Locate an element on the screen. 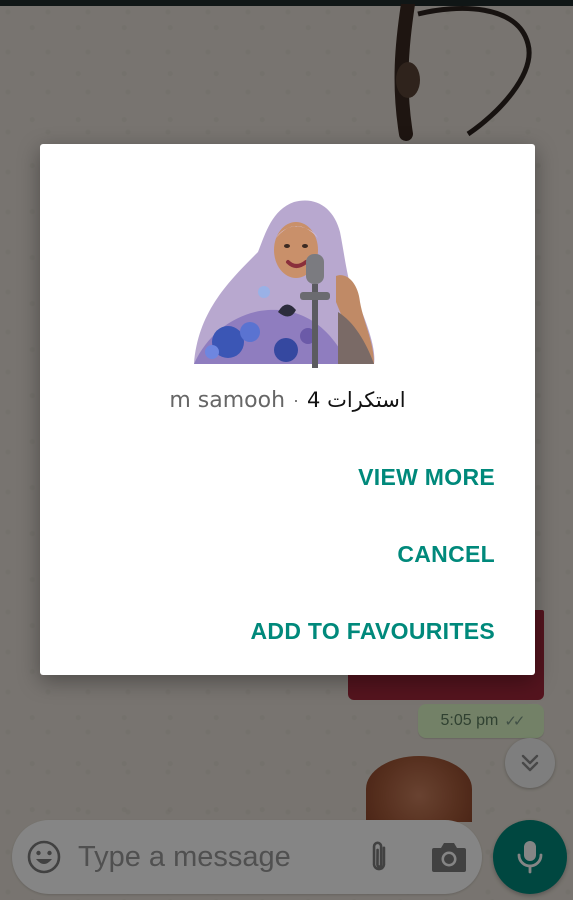 The image size is (573, 900). view-more-button: VIEW MORE is located at coordinates (426, 477).